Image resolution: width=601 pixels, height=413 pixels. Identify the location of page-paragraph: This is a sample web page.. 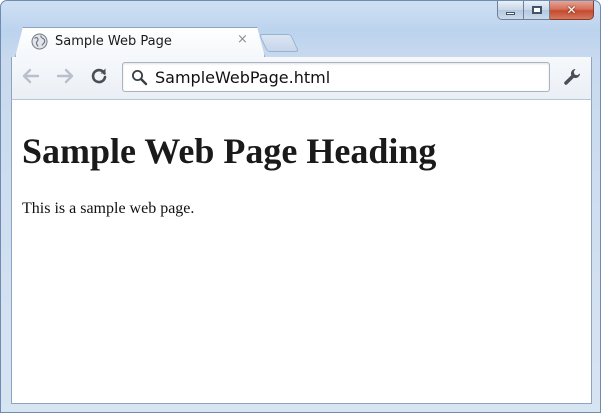
(108, 208).